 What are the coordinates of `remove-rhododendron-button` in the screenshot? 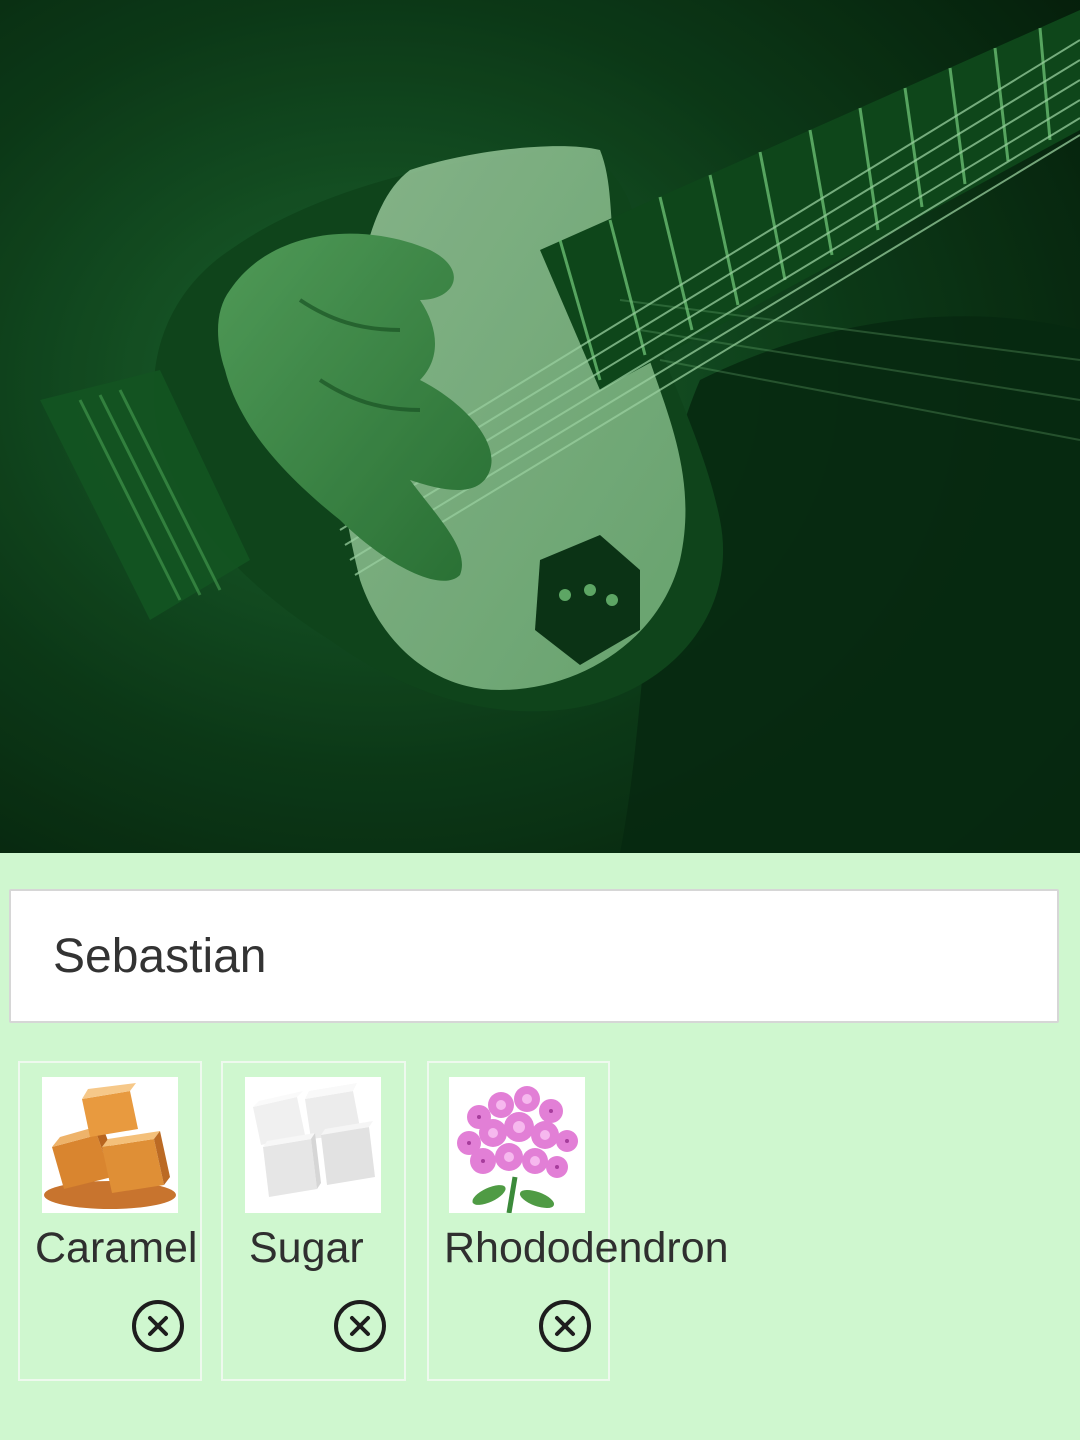 It's located at (565, 1326).